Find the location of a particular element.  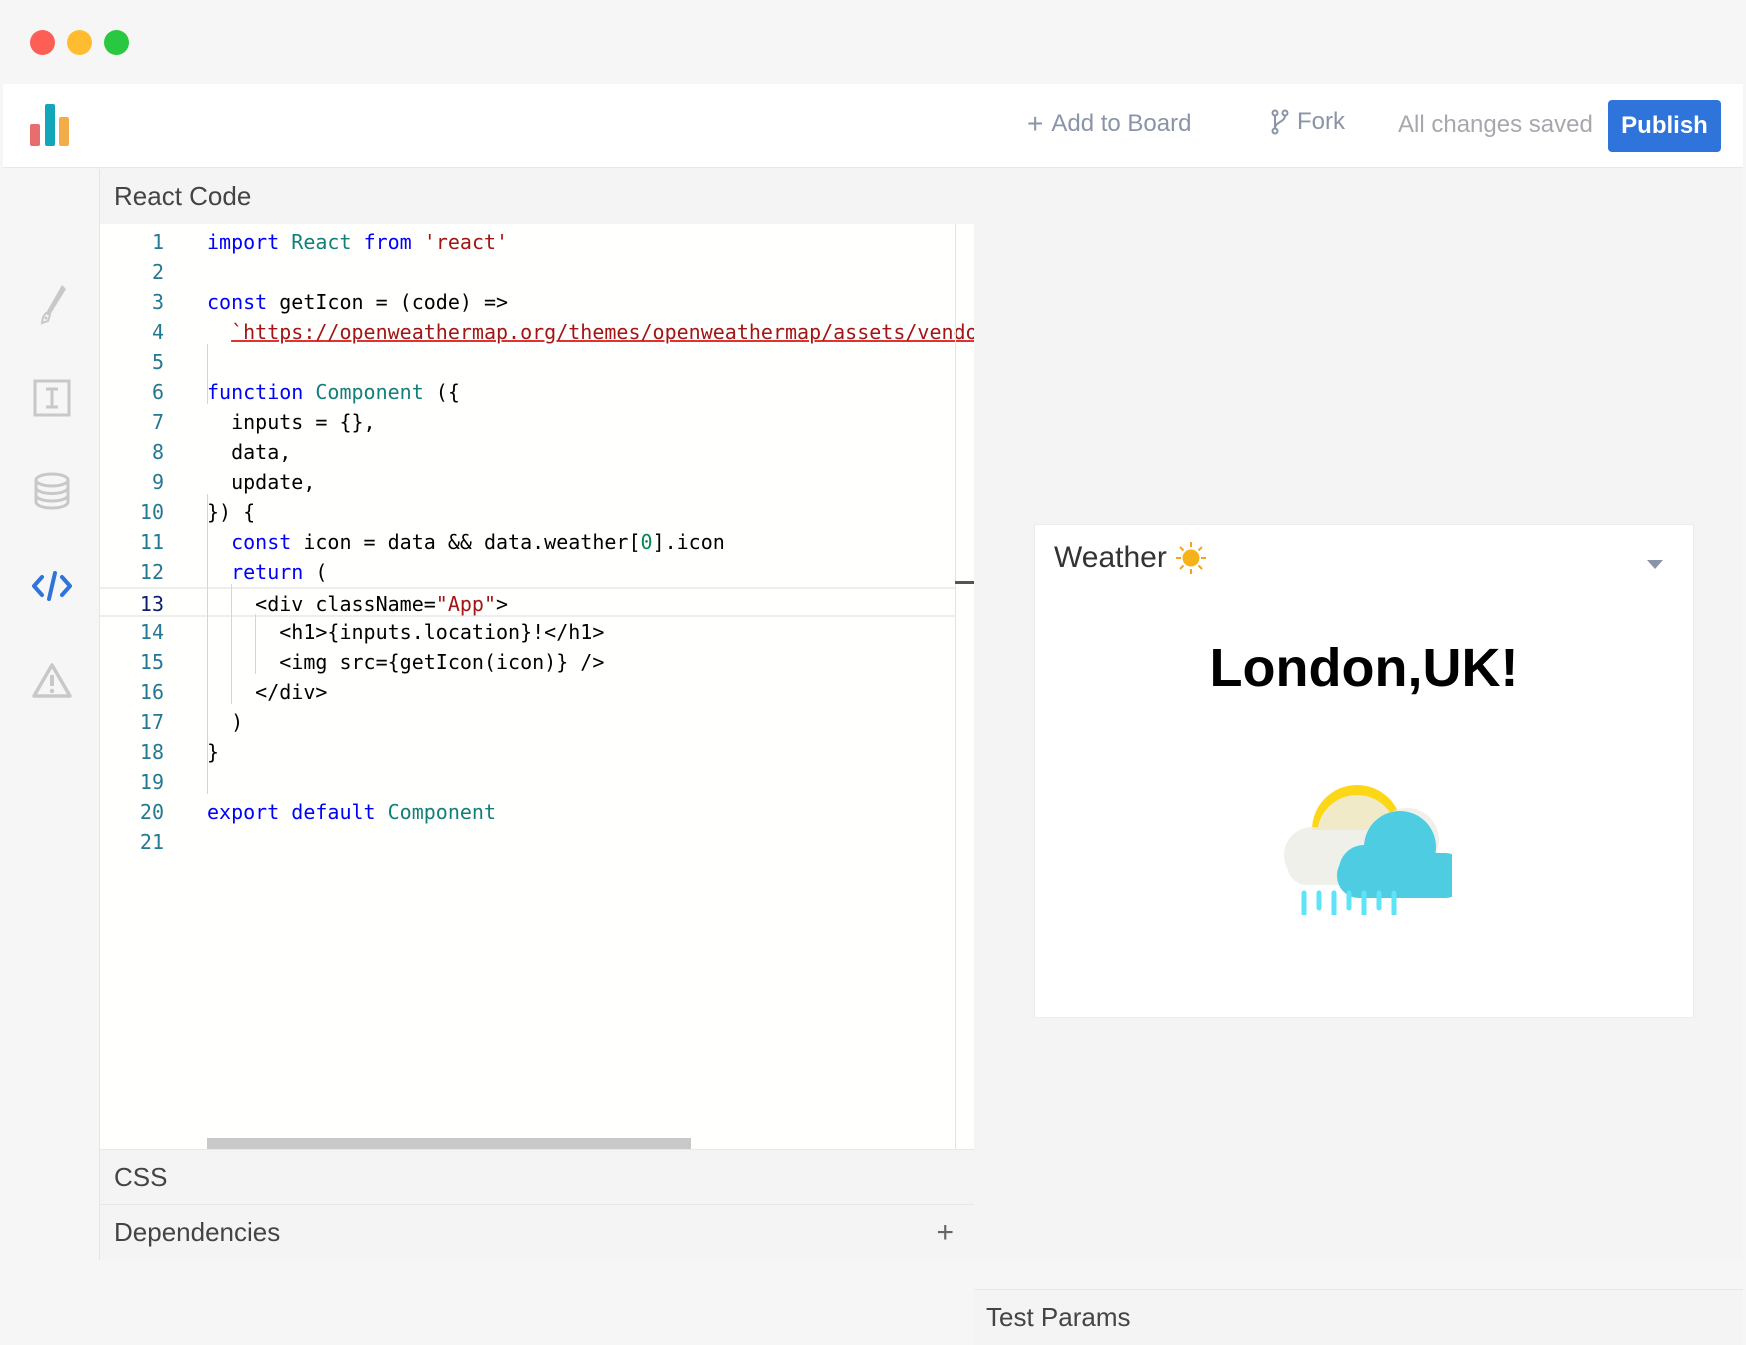

code-line: 16 </div> is located at coordinates (527, 692).